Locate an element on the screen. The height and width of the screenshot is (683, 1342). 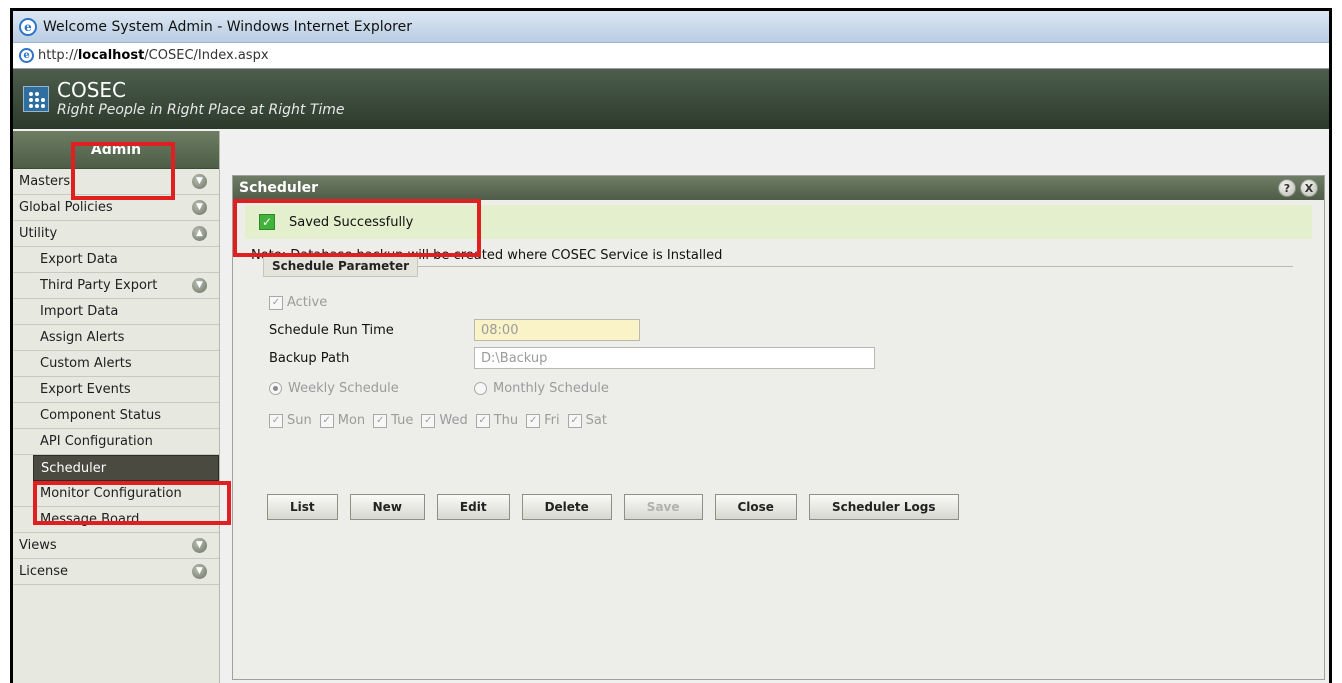
close-button: Close is located at coordinates (755, 507).